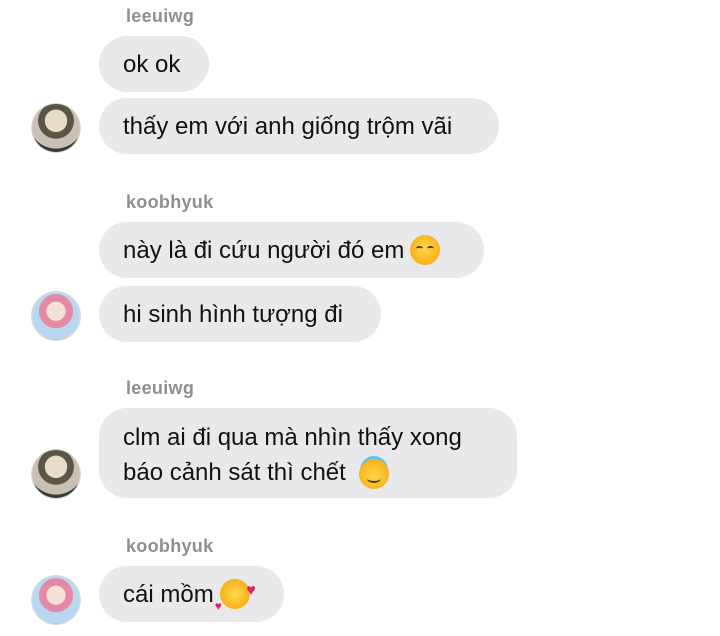 This screenshot has height=636, width=720. I want to click on message-bubble: ok ok, so click(154, 64).